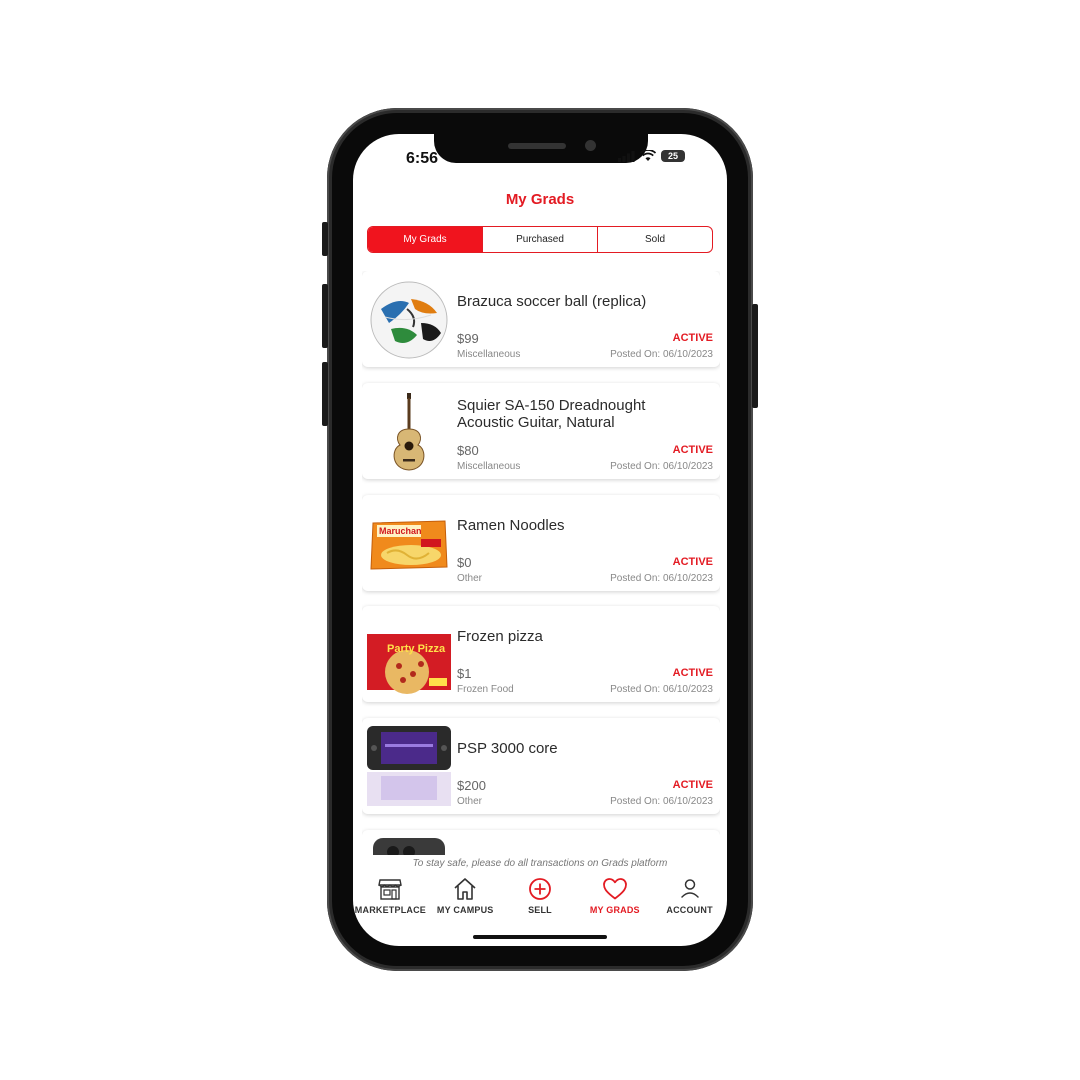 Image resolution: width=1080 pixels, height=1080 pixels. I want to click on listing-category: Frozen Food, so click(485, 690).